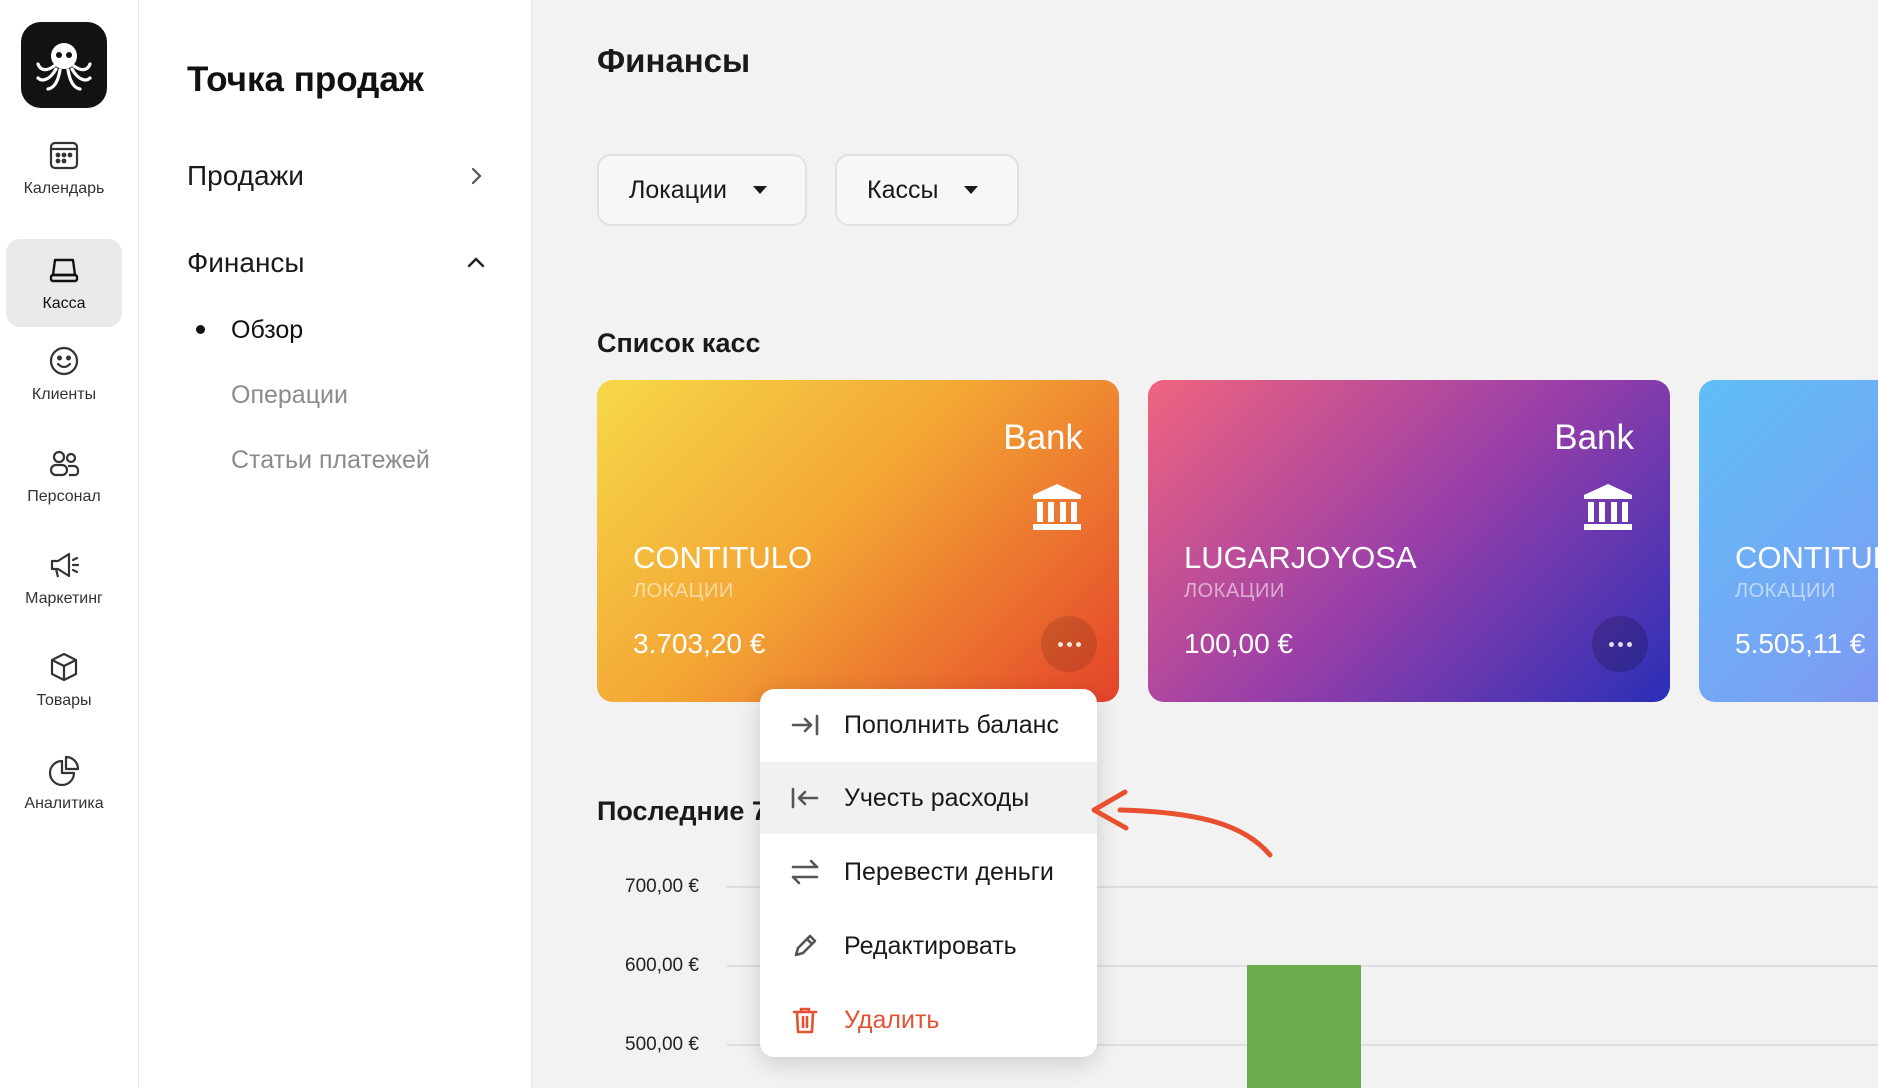 The height and width of the screenshot is (1088, 1878). Describe the element at coordinates (682, 811) in the screenshot. I see `recent-section-title: Последние 7` at that location.